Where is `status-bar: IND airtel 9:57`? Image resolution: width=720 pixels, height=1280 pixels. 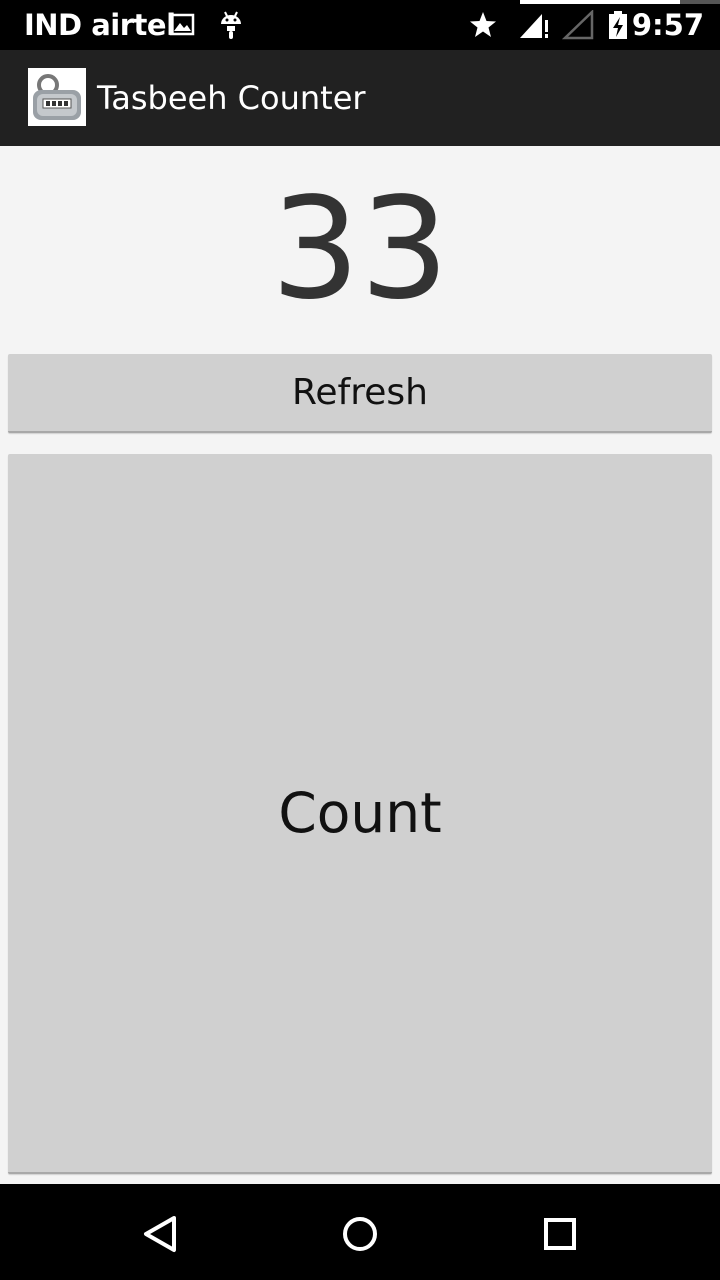 status-bar: IND airtel 9:57 is located at coordinates (360, 25).